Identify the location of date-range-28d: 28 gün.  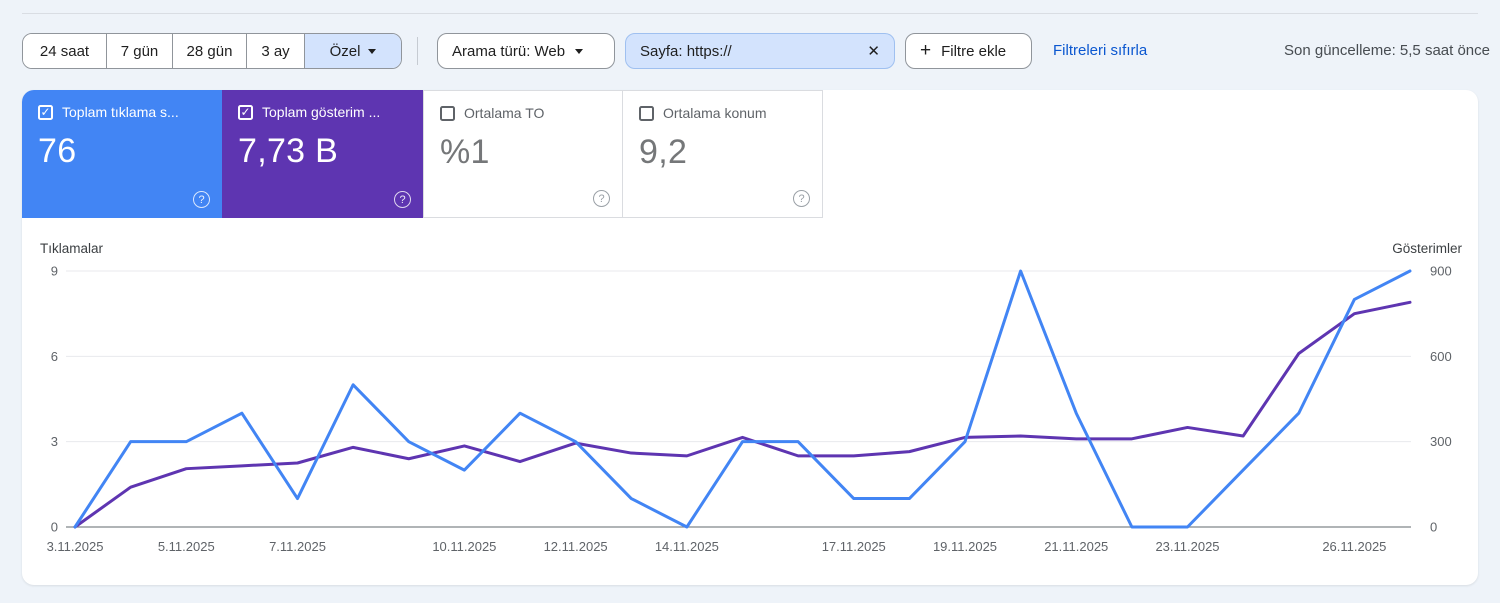
(210, 51).